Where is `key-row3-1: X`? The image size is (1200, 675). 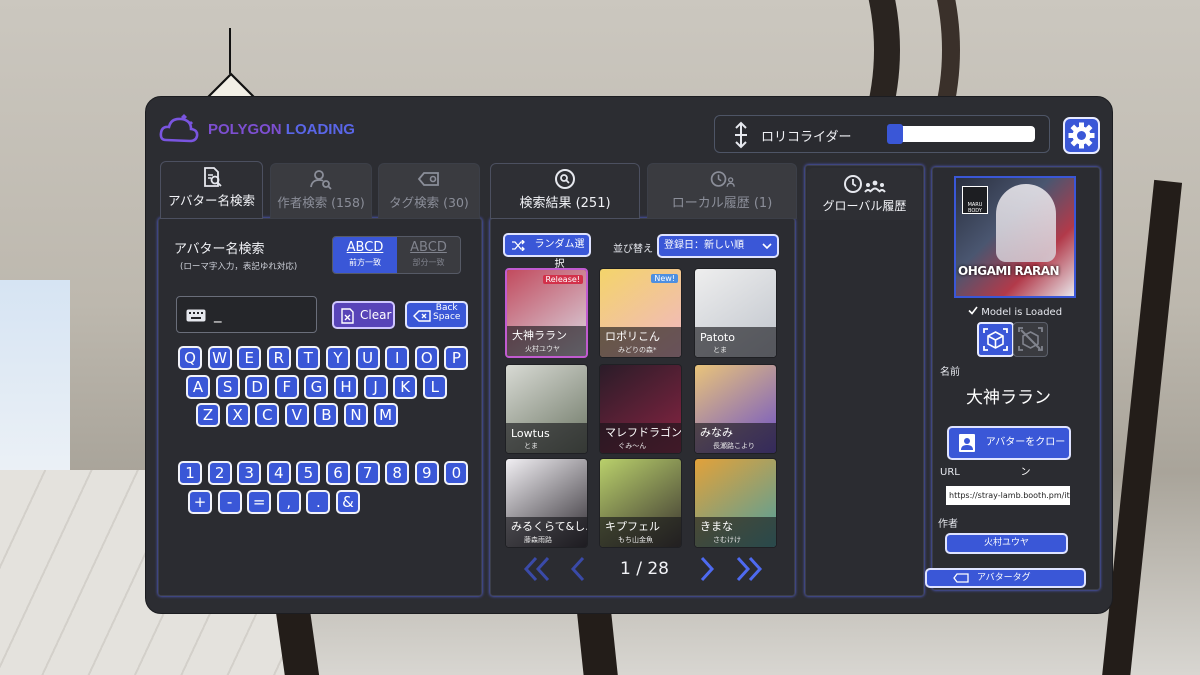 key-row3-1: X is located at coordinates (237, 415).